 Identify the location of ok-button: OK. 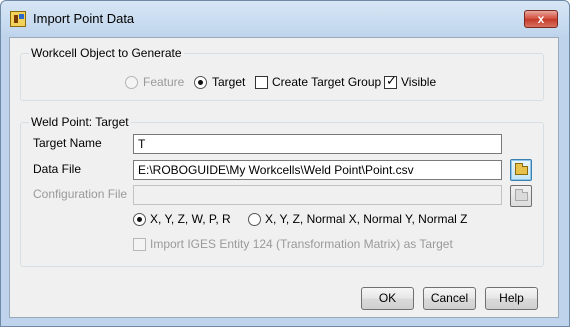
(387, 298).